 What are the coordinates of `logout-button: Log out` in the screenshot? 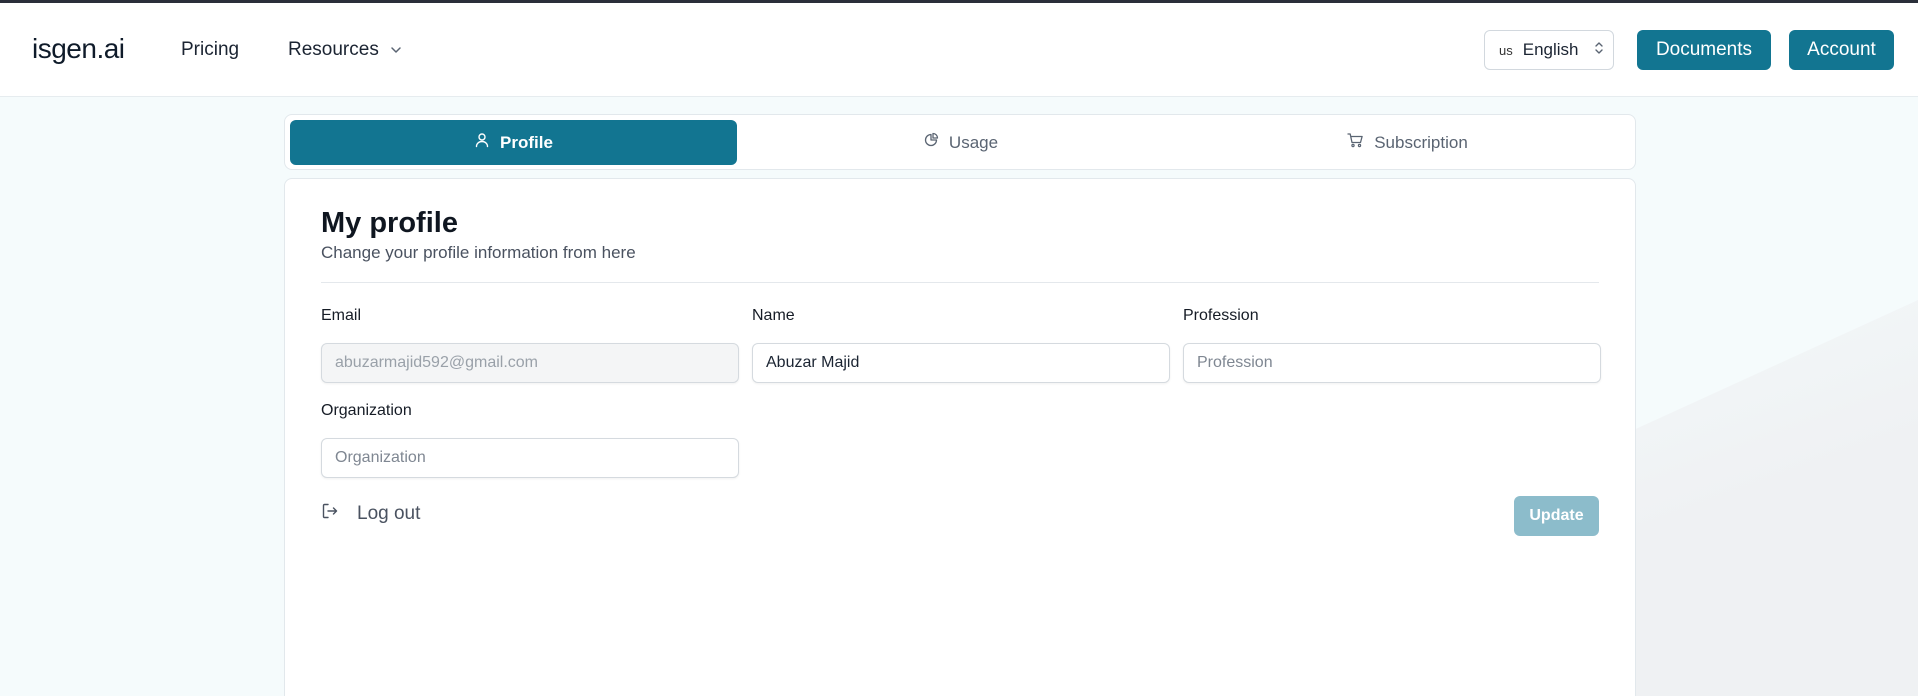 It's located at (370, 514).